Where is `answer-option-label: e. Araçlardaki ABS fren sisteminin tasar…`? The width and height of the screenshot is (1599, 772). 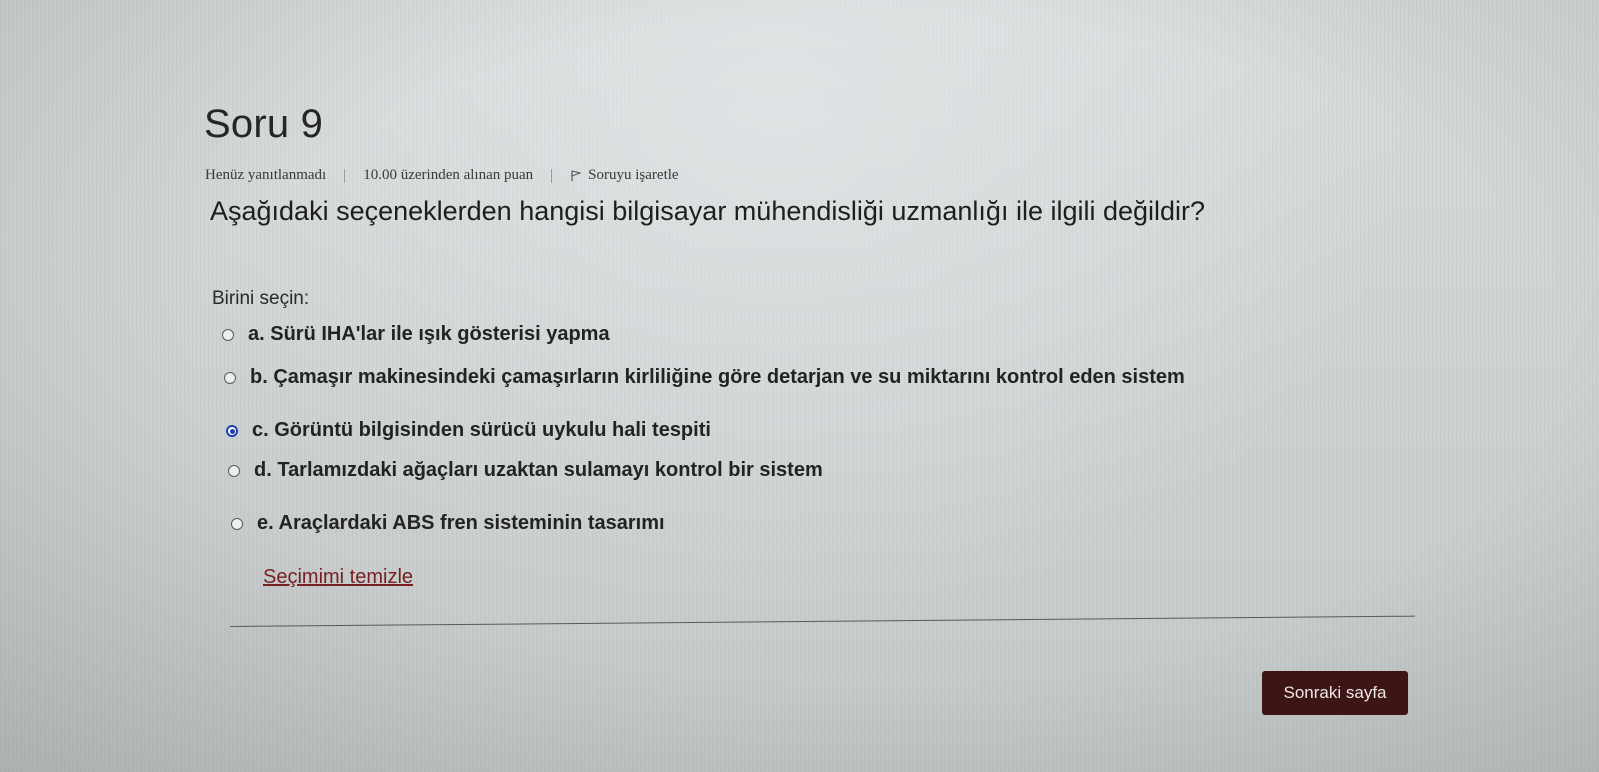
answer-option-label: e. Araçlardaki ABS fren sisteminin tasar… is located at coordinates (461, 523).